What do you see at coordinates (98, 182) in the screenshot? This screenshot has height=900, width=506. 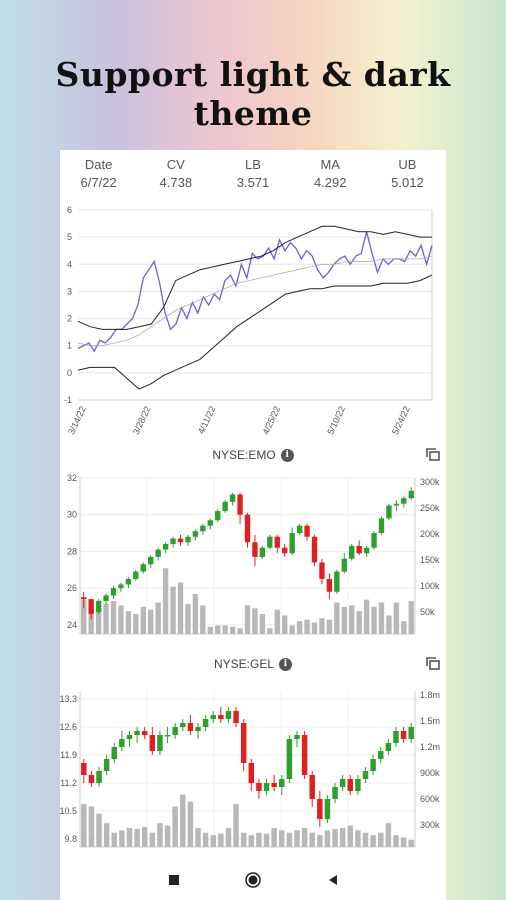 I see `stat-value: 6/7/22` at bounding box center [98, 182].